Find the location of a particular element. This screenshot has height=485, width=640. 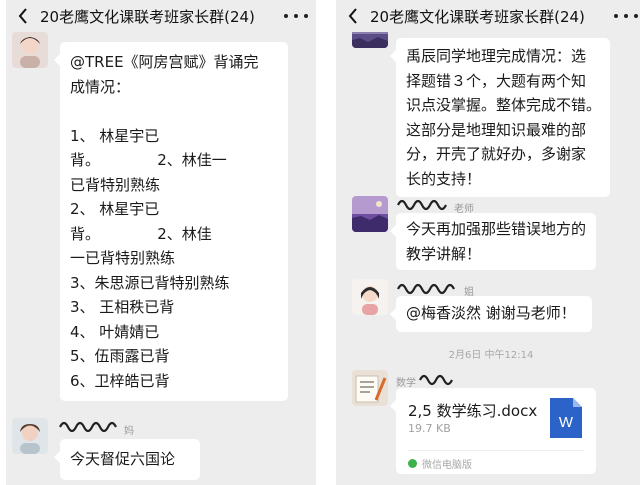

message-line: 择题错３个，大题有两个知 is located at coordinates (496, 80).